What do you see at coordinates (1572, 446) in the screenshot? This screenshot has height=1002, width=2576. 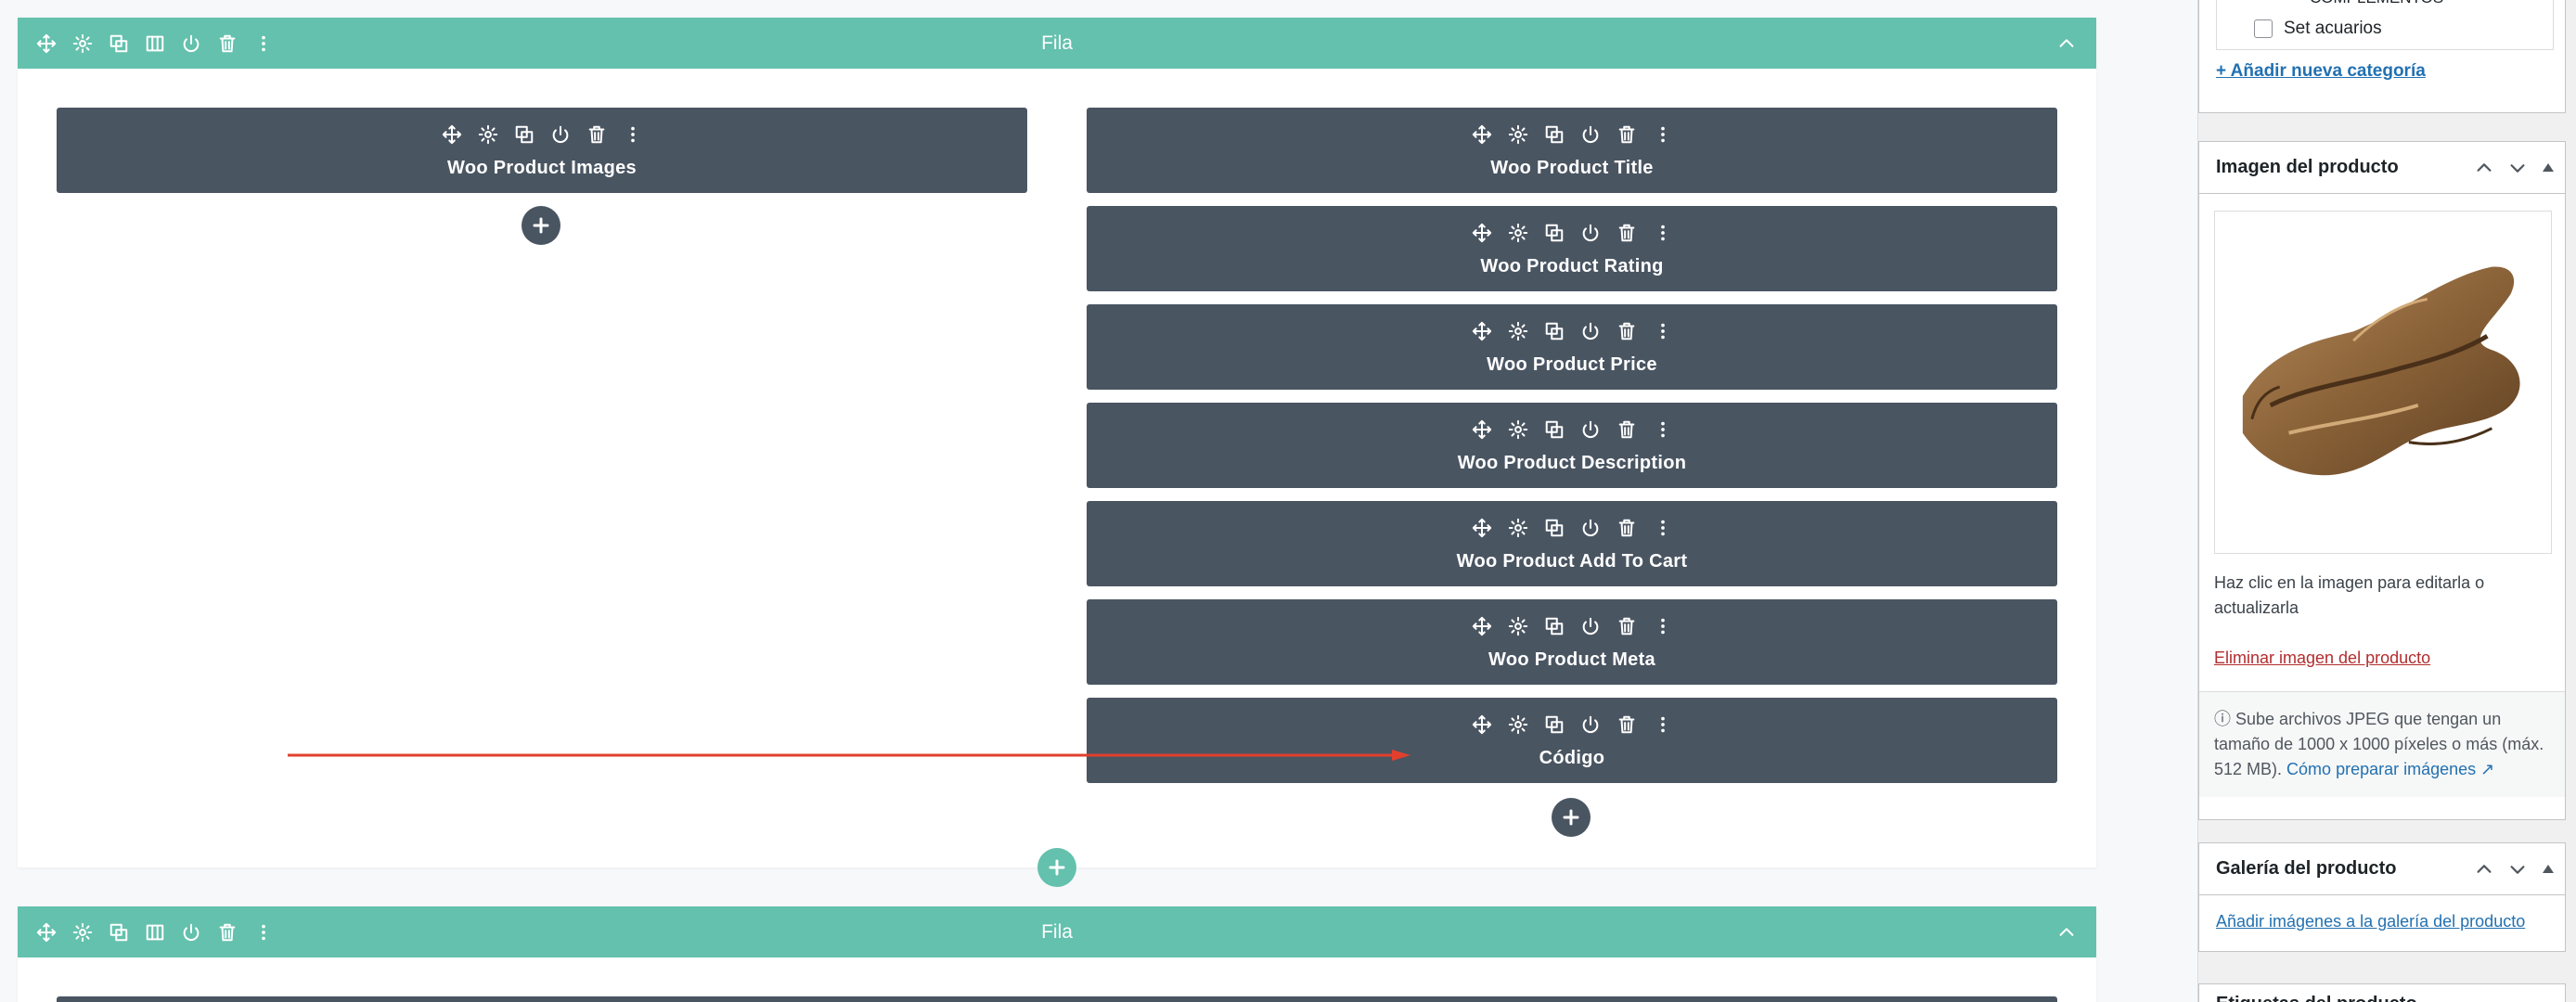 I see `module-woo-product-description: Woo Product Description` at bounding box center [1572, 446].